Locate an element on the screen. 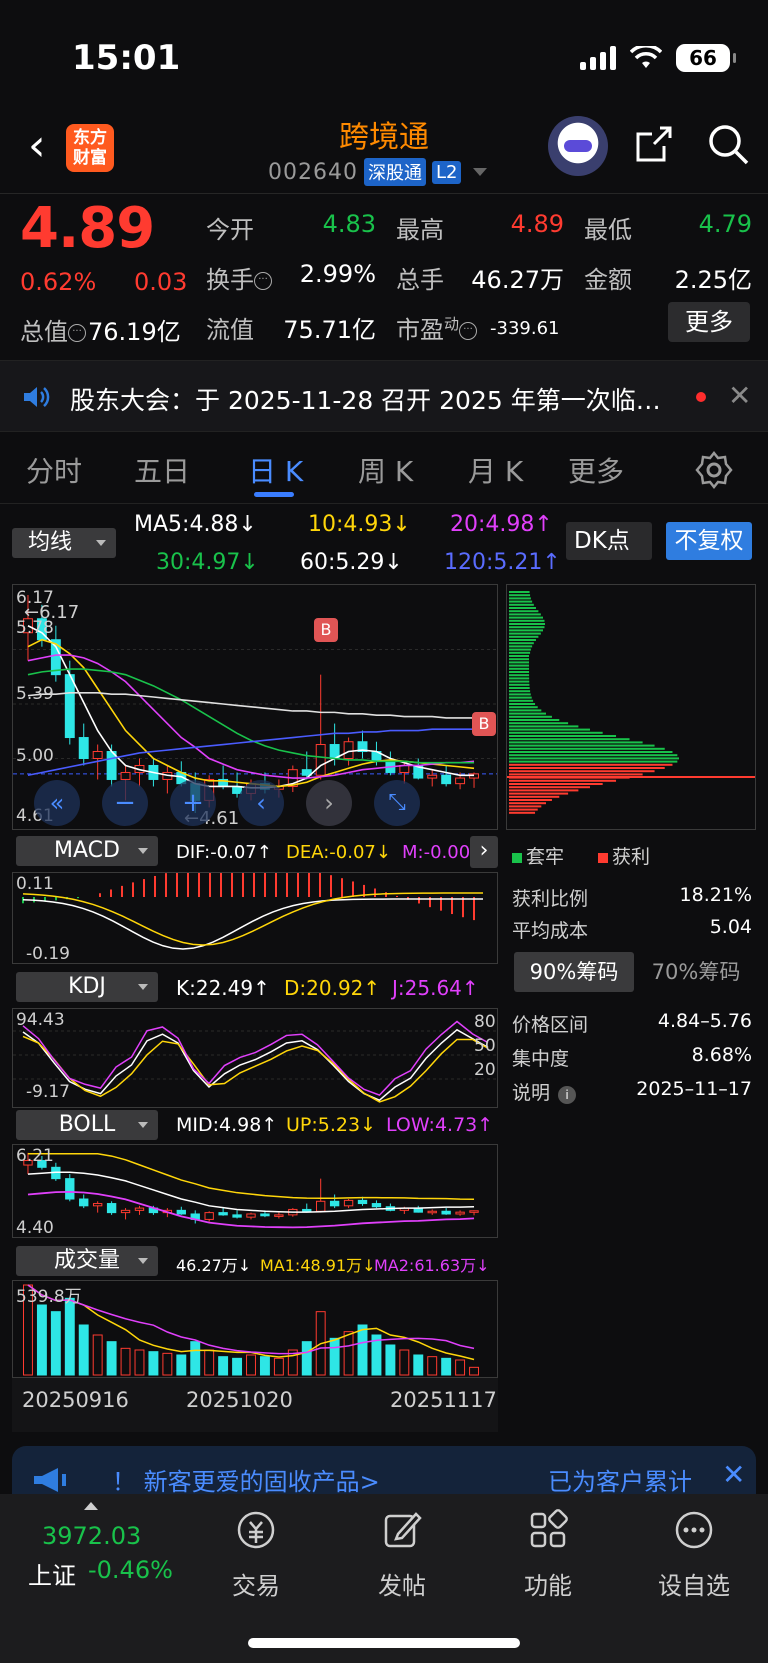 The height and width of the screenshot is (1663, 768). macd-select: MACD is located at coordinates (87, 851).